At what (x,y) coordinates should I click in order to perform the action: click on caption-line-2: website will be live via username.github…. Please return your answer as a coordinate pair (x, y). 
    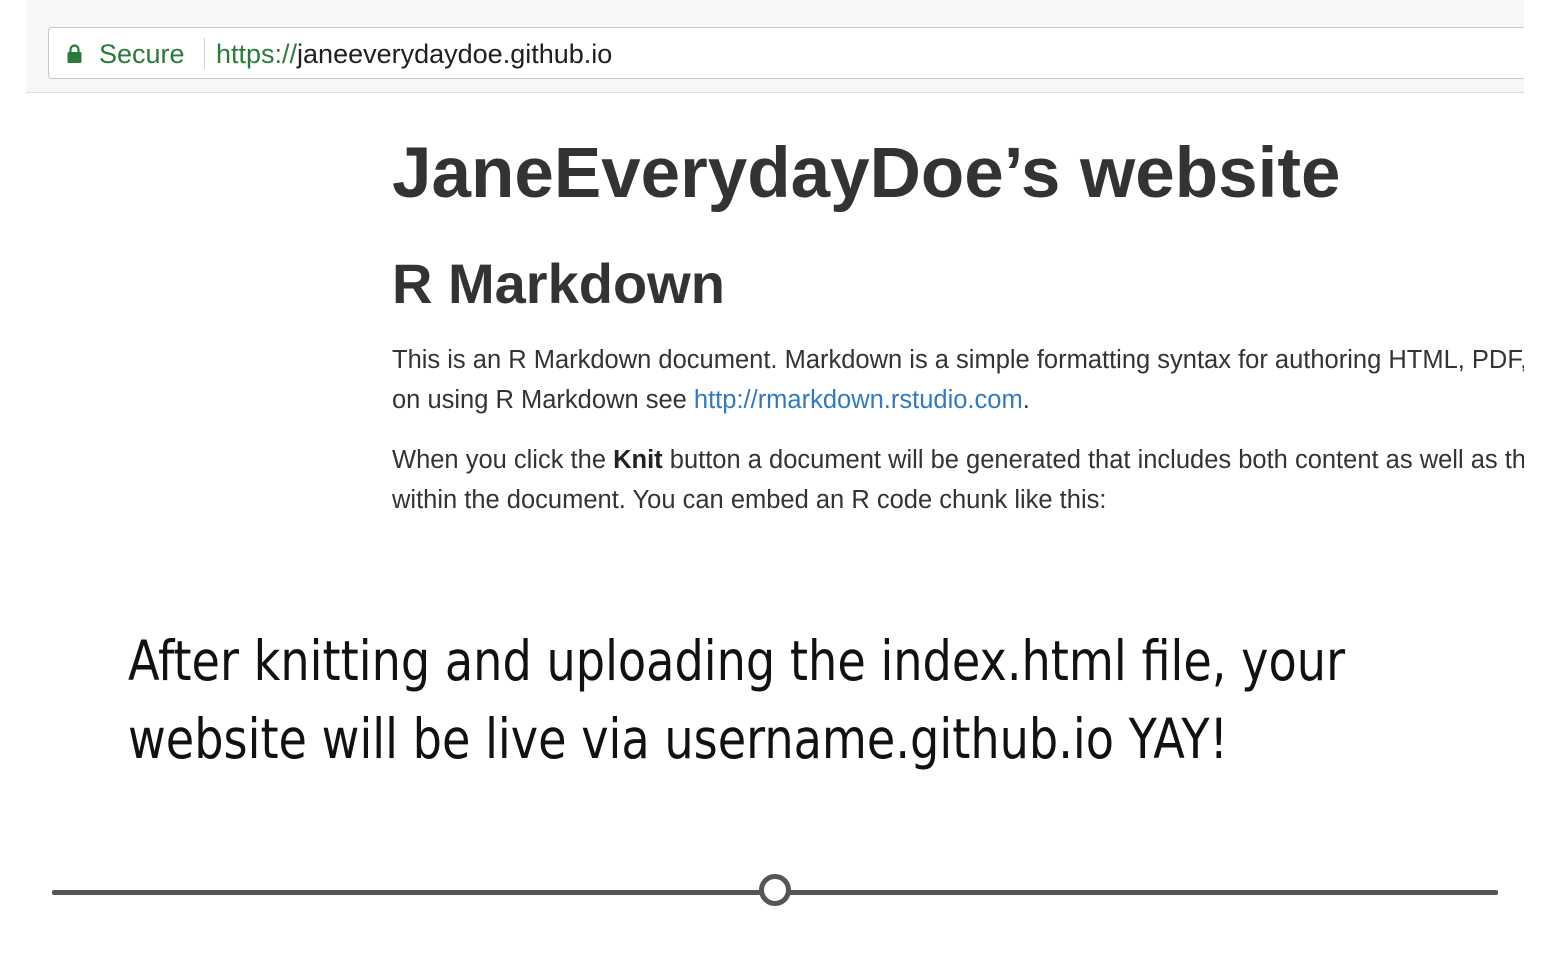
    Looking at the image, I should click on (678, 739).